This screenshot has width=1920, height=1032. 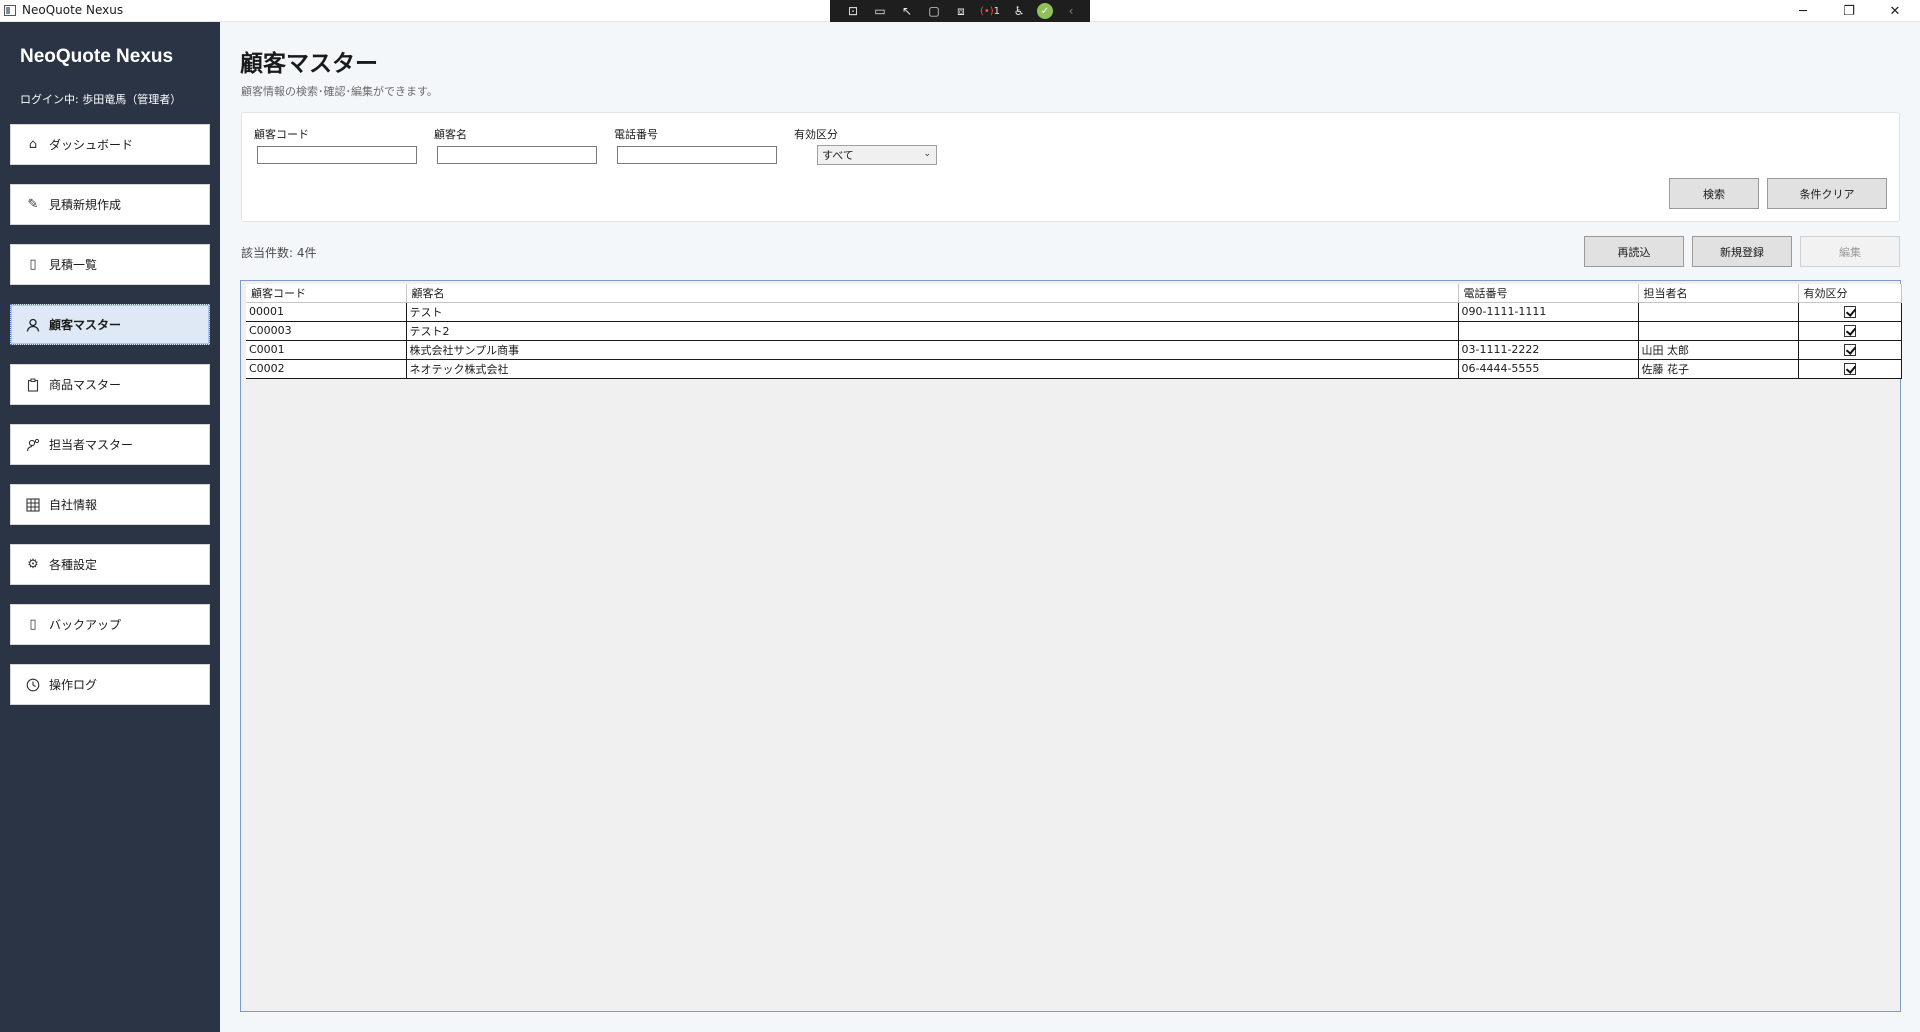 I want to click on cell-code: C00003, so click(x=326, y=330).